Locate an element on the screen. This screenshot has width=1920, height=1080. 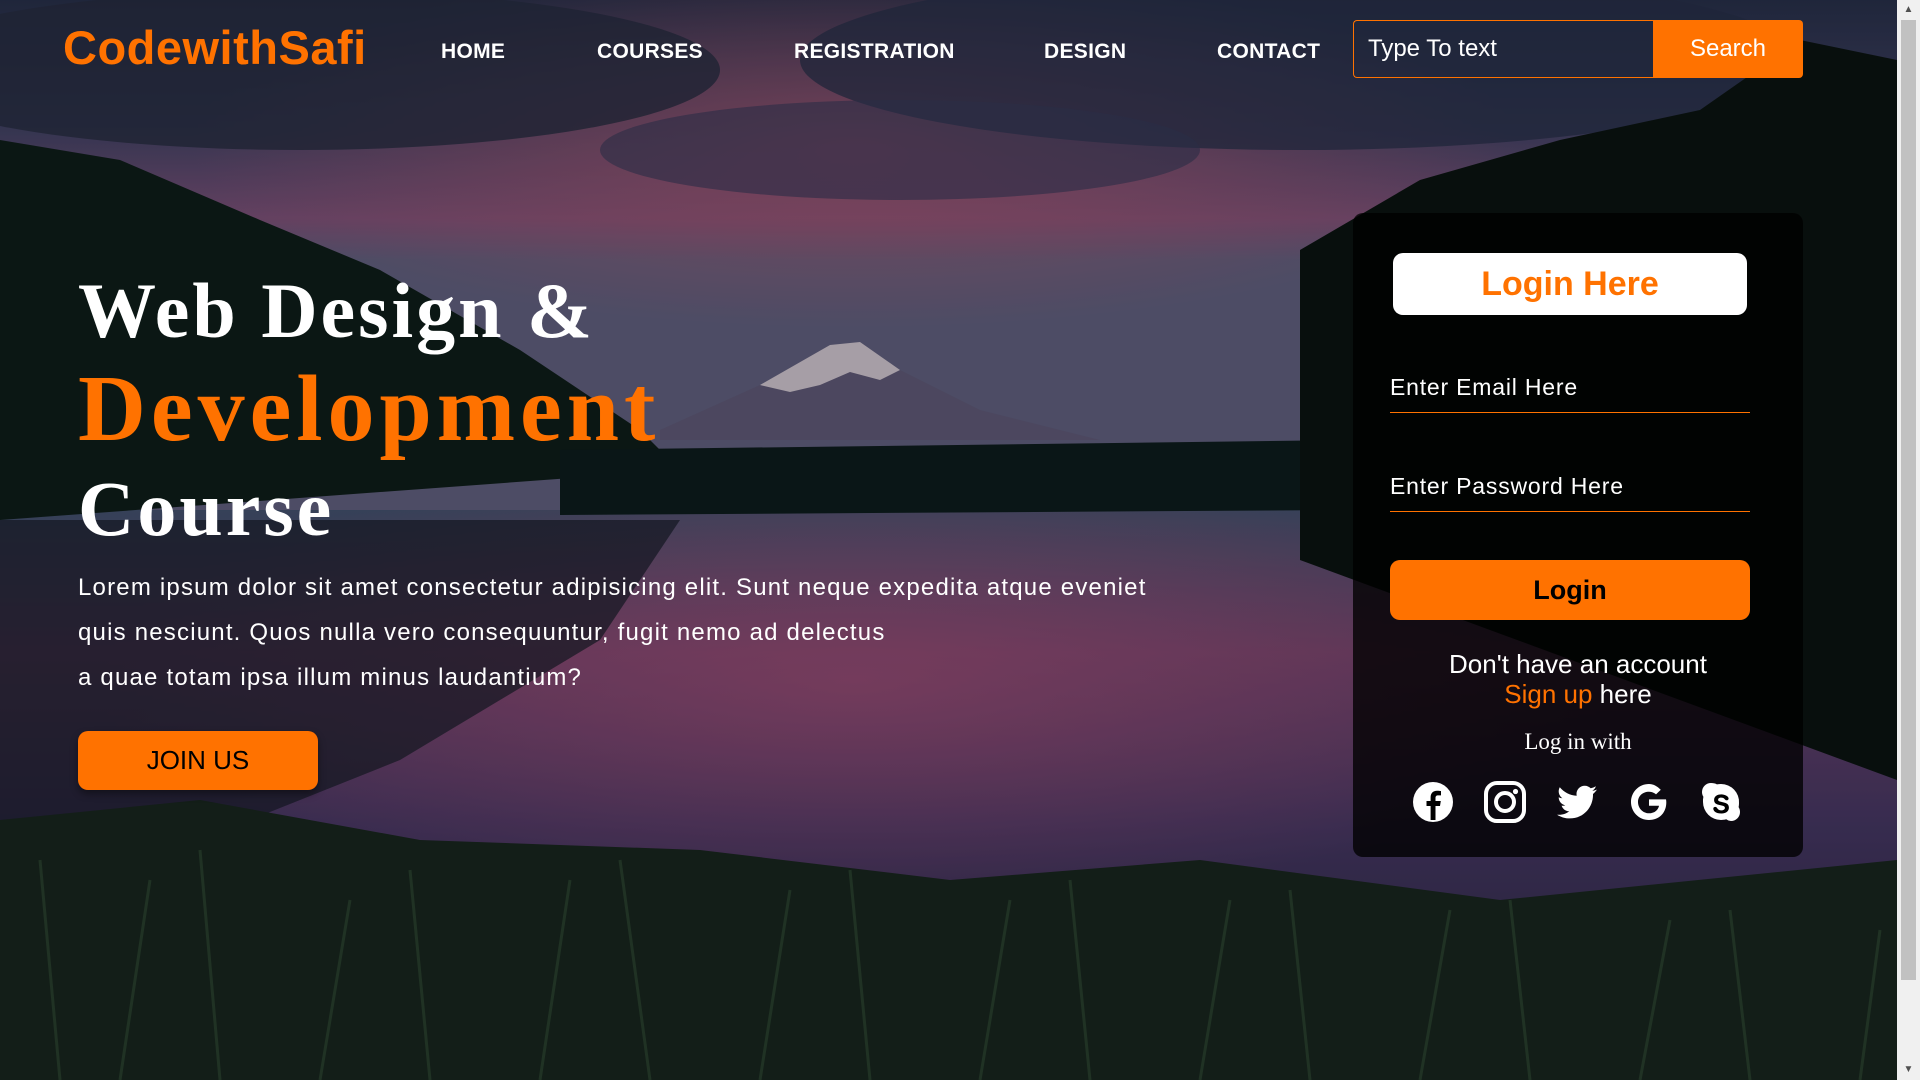
nav-contact: CONTACT is located at coordinates (1268, 52).